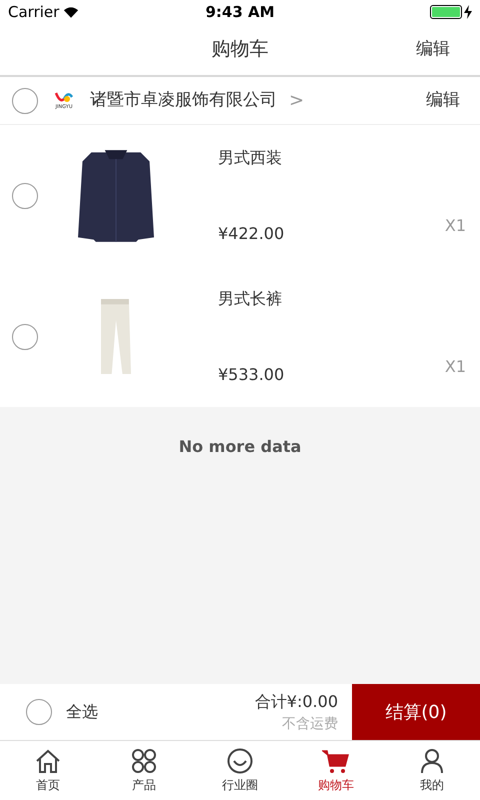  Describe the element at coordinates (240, 49) in the screenshot. I see `page-title: 购物车` at that location.